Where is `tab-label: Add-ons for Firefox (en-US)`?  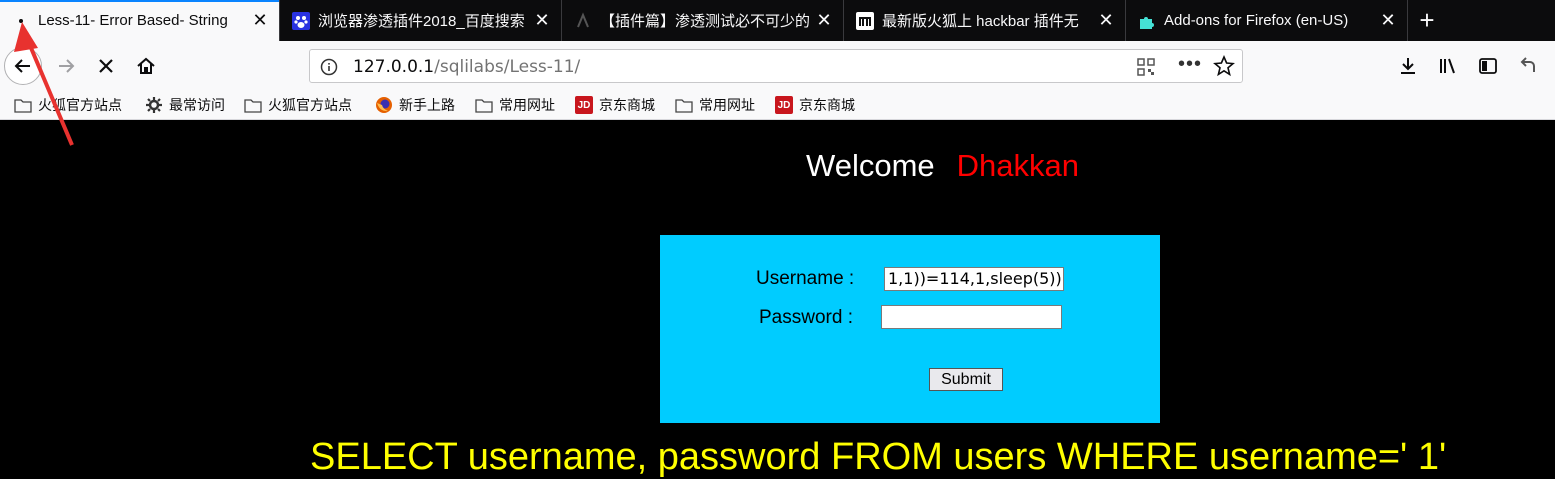 tab-label: Add-ons for Firefox (en-US) is located at coordinates (1256, 20).